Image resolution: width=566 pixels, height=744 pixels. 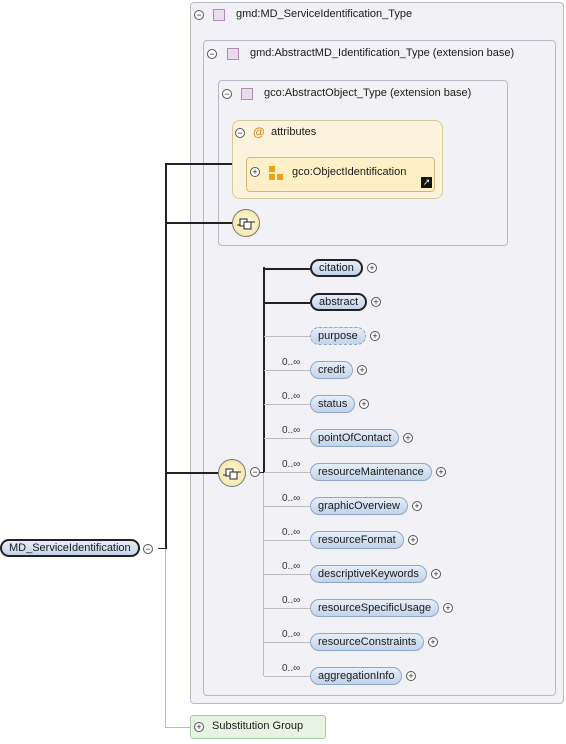 I want to click on element-resource-maintenance: resourceMaintenance, so click(x=371, y=472).